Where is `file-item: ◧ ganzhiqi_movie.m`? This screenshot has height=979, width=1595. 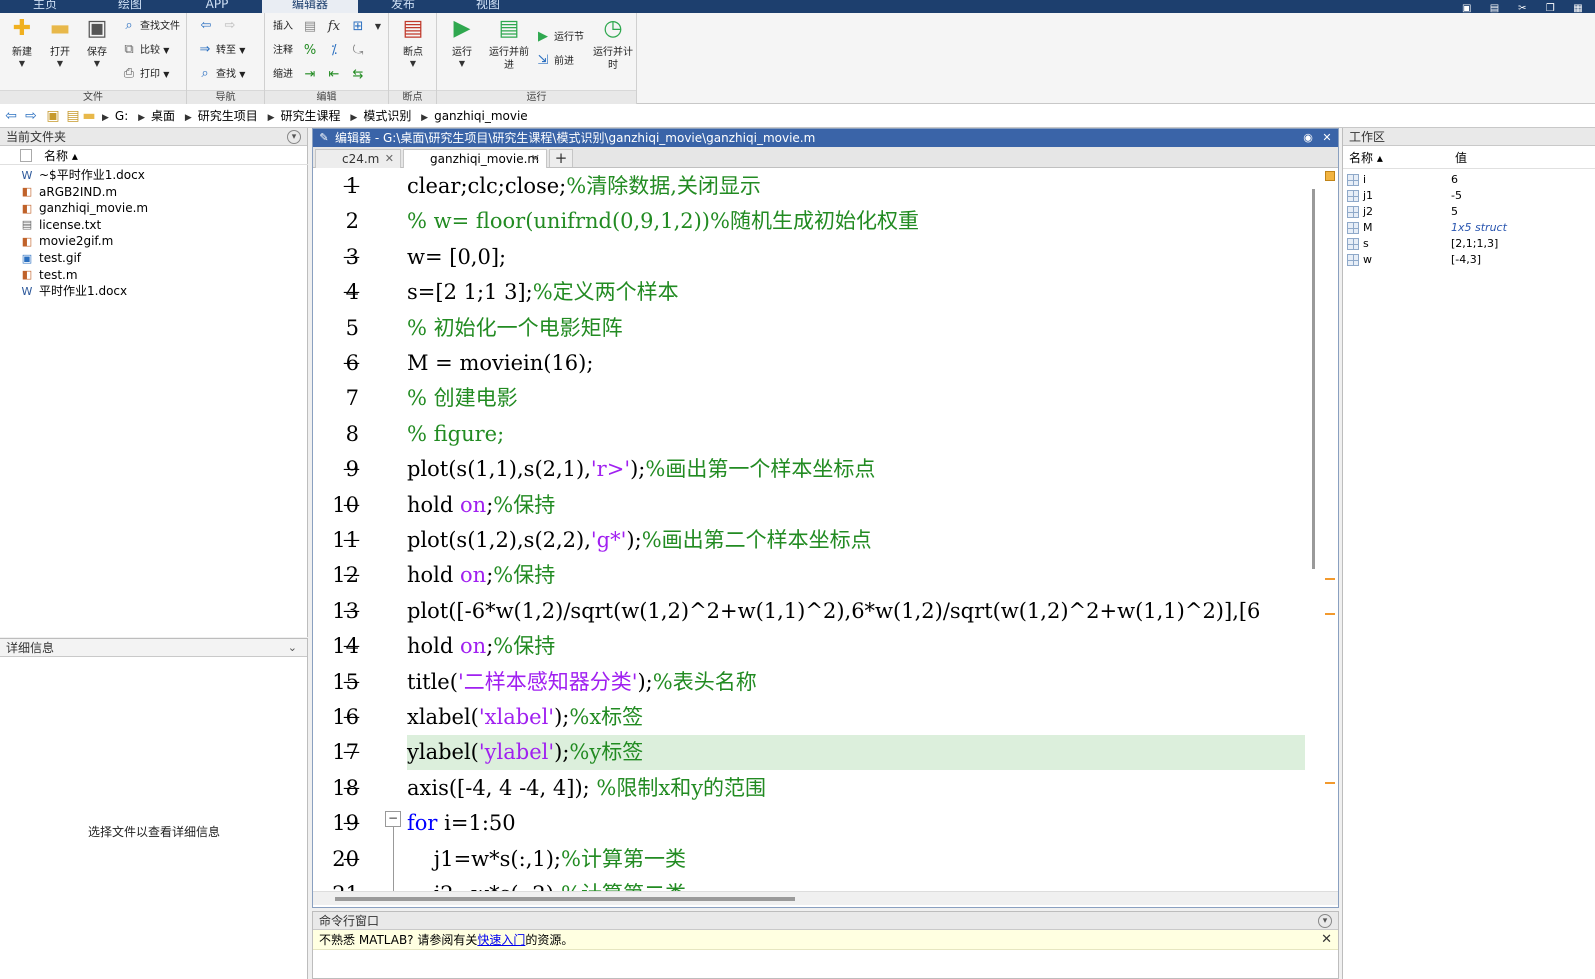 file-item: ◧ ganzhiqi_movie.m is located at coordinates (84, 208).